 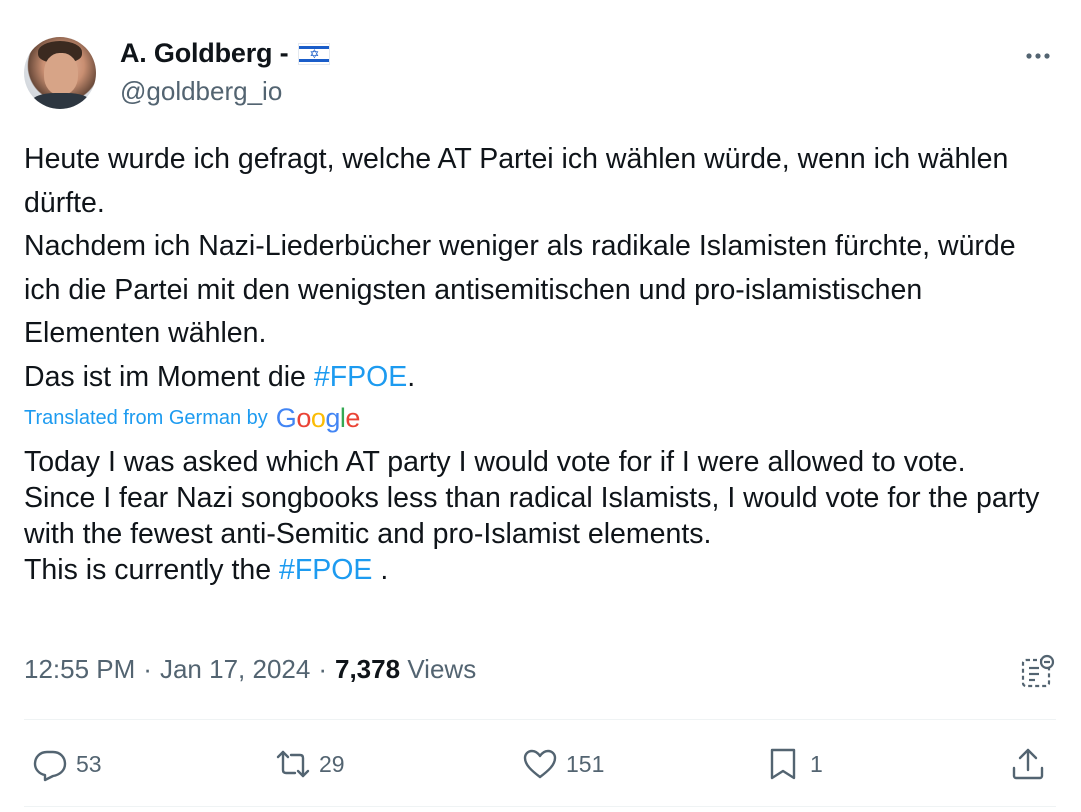 I want to click on author-handle: @goldberg_io, so click(x=201, y=91).